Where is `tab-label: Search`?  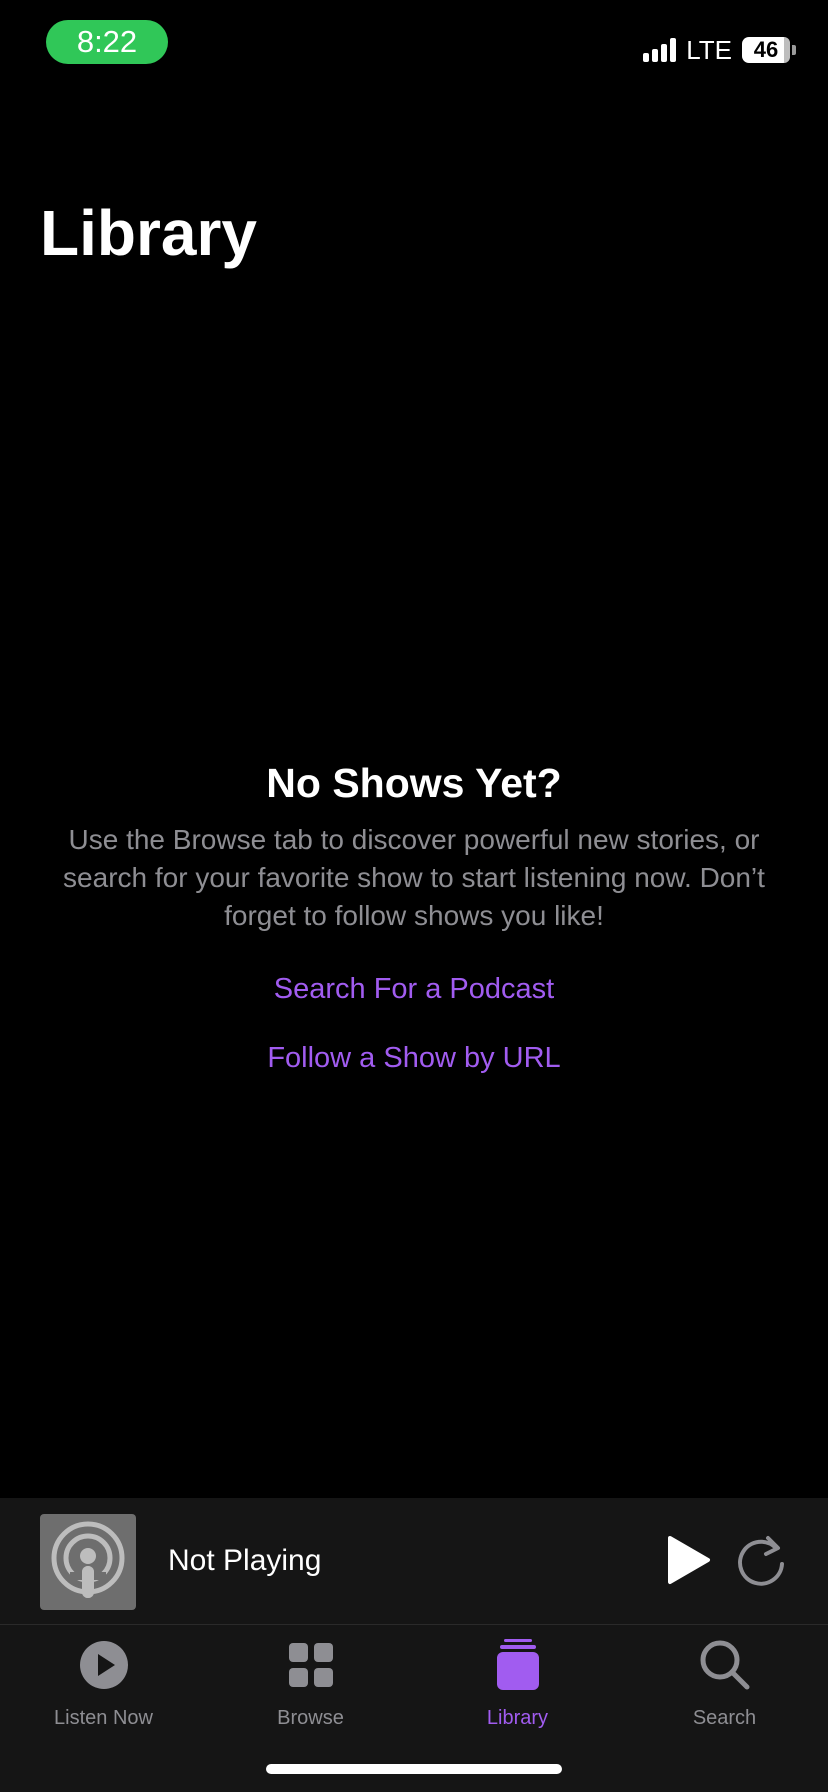 tab-label: Search is located at coordinates (724, 1718).